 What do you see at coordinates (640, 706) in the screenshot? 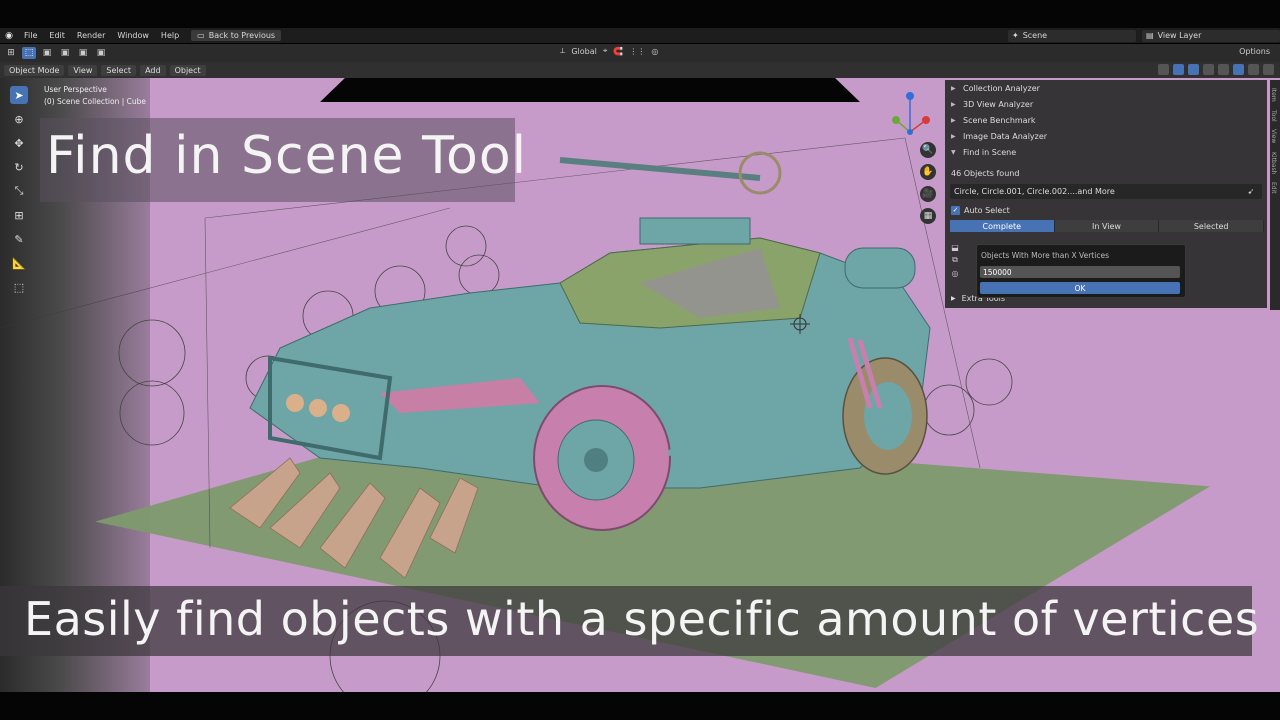
I see `letterbox-bottom` at bounding box center [640, 706].